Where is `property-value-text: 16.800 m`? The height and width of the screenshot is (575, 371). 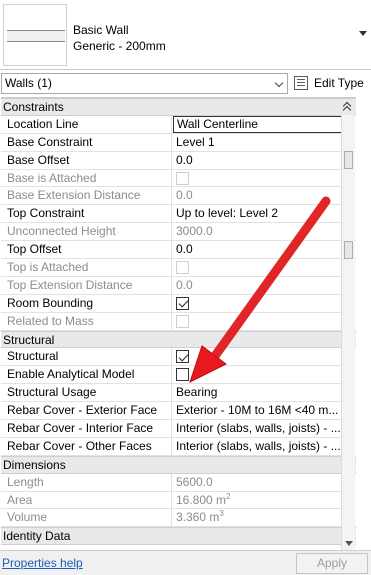 property-value-text: 16.800 m is located at coordinates (201, 499).